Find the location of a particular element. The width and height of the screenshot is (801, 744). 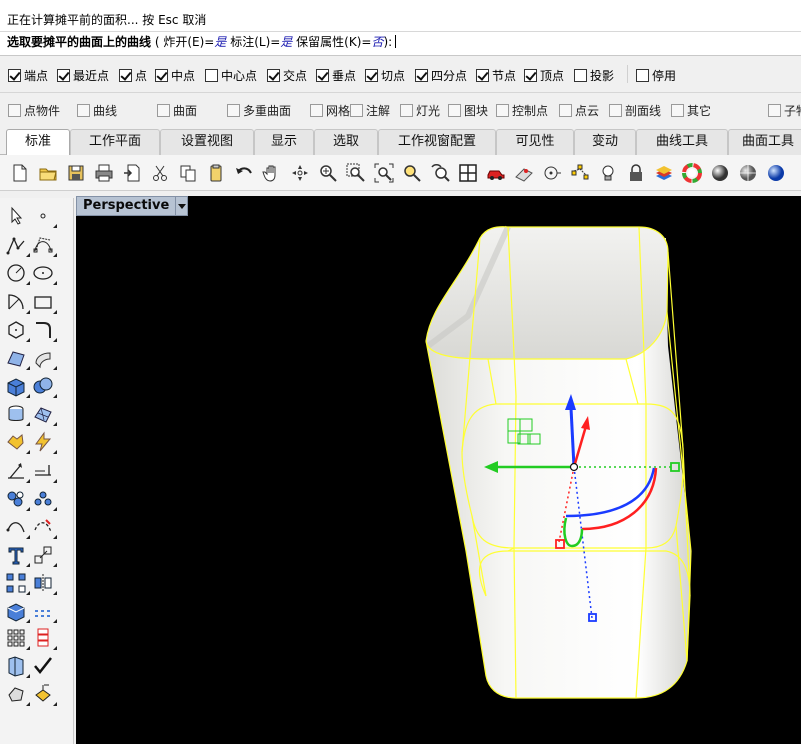

filter-points: 点物件 is located at coordinates (34, 110).